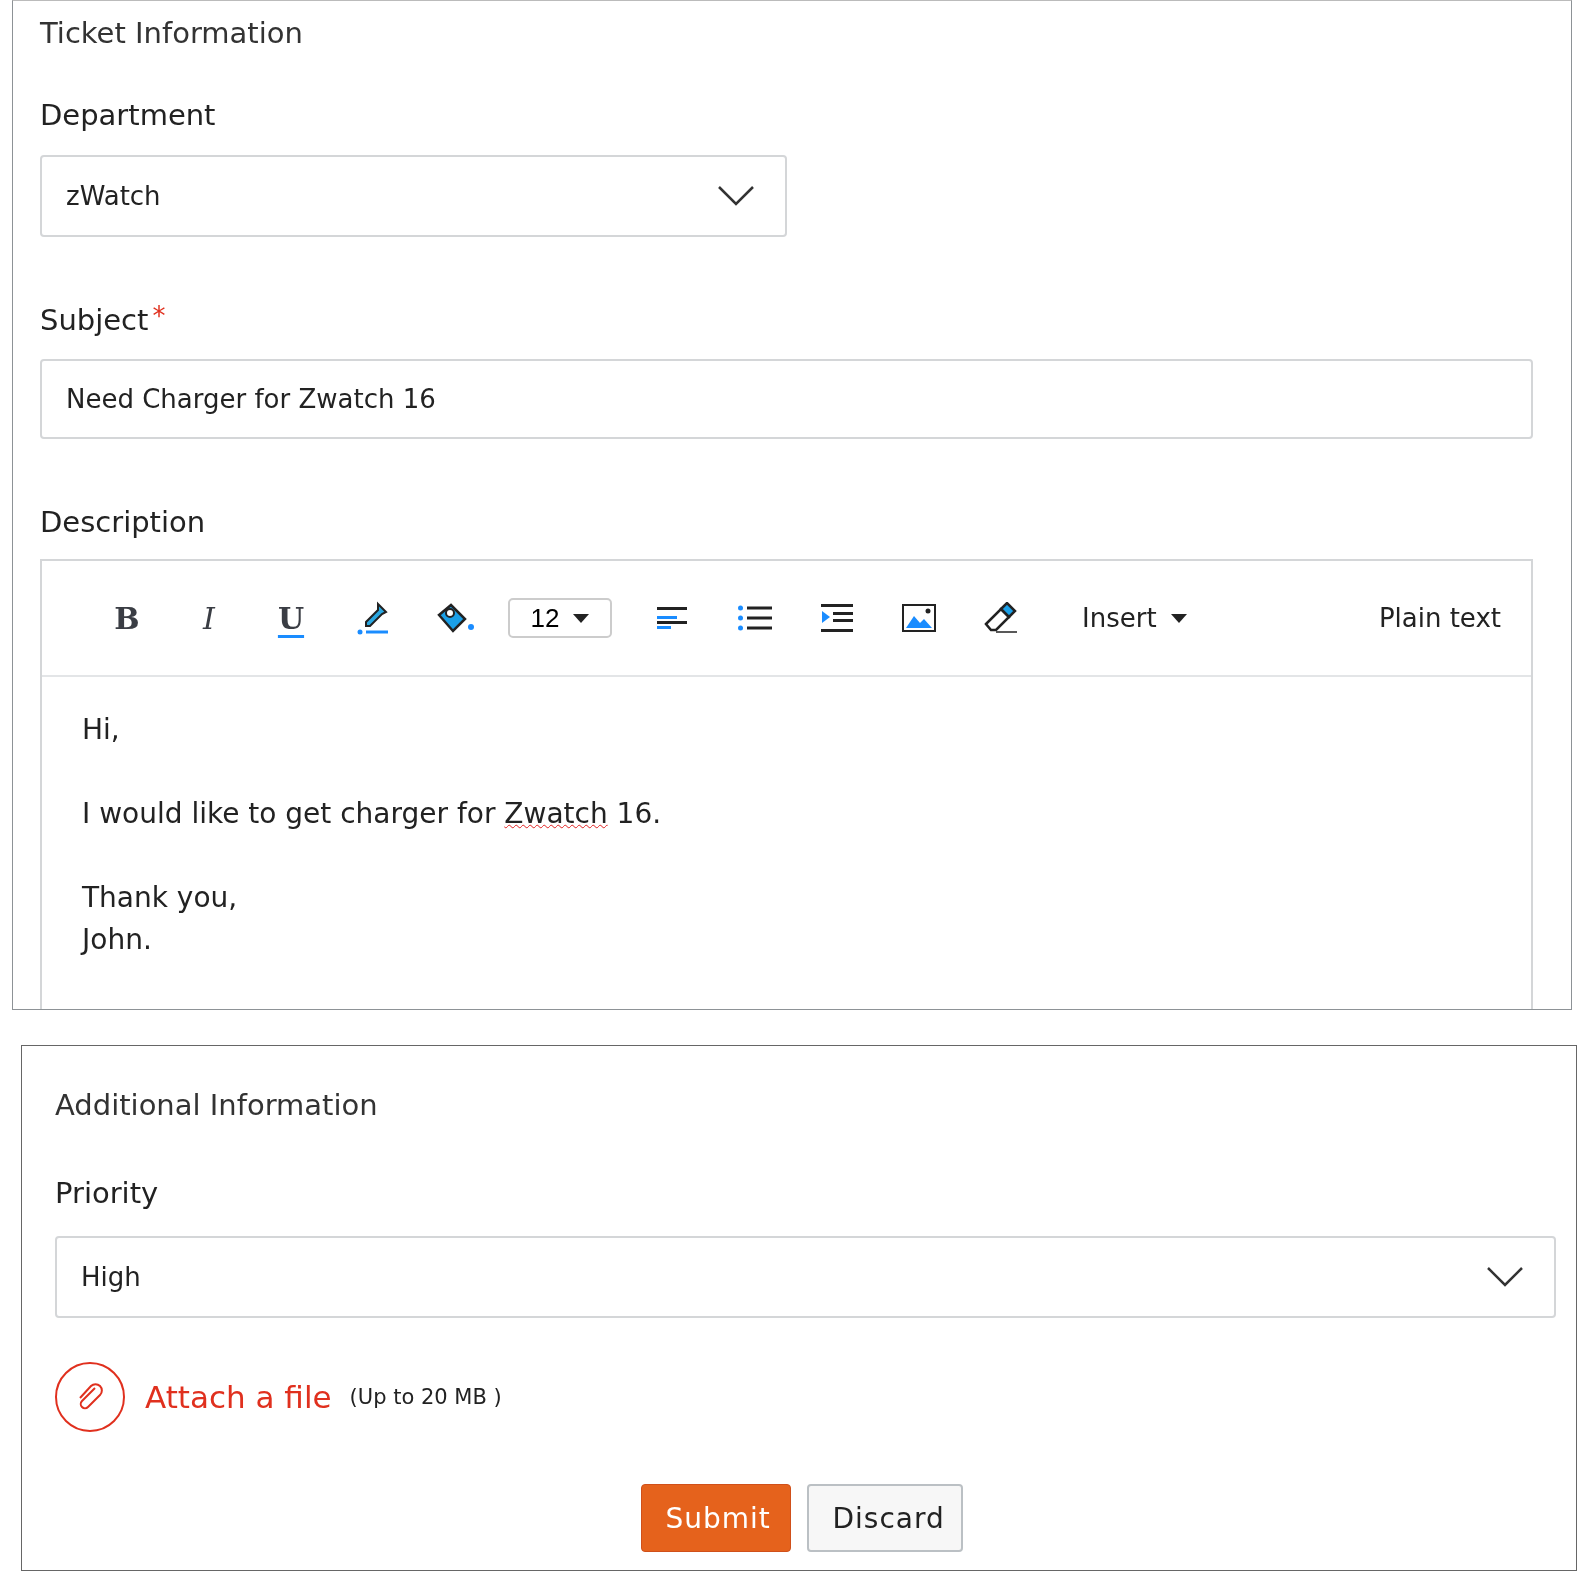 This screenshot has width=1586, height=1574. What do you see at coordinates (101, 730) in the screenshot?
I see `description-text: Hi,` at bounding box center [101, 730].